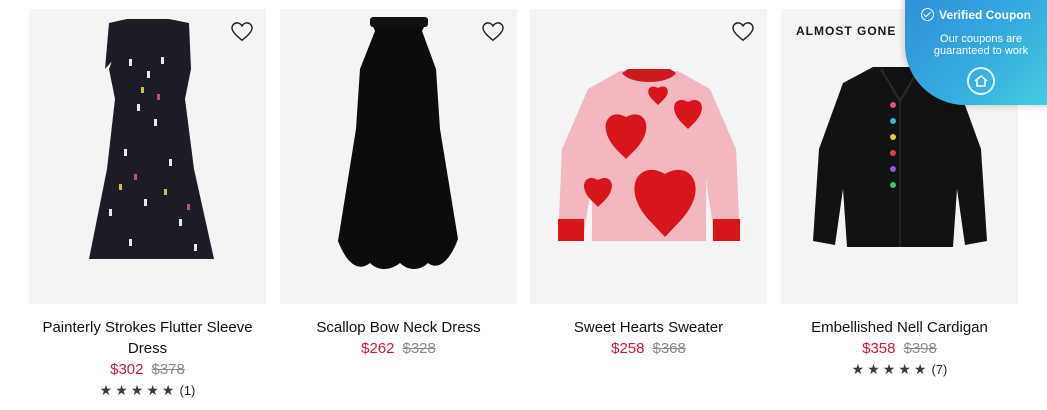  What do you see at coordinates (147, 369) in the screenshot?
I see `price-row: $302 $378` at bounding box center [147, 369].